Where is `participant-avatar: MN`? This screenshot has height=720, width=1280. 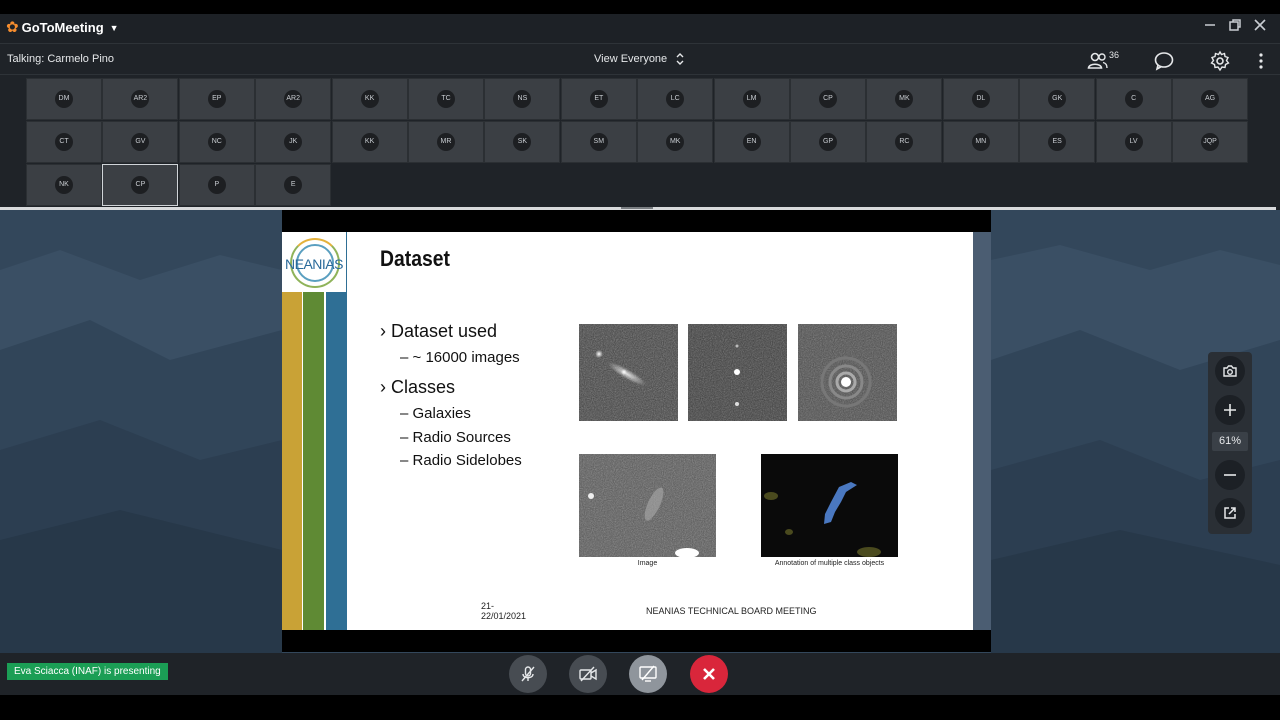 participant-avatar: MN is located at coordinates (980, 142).